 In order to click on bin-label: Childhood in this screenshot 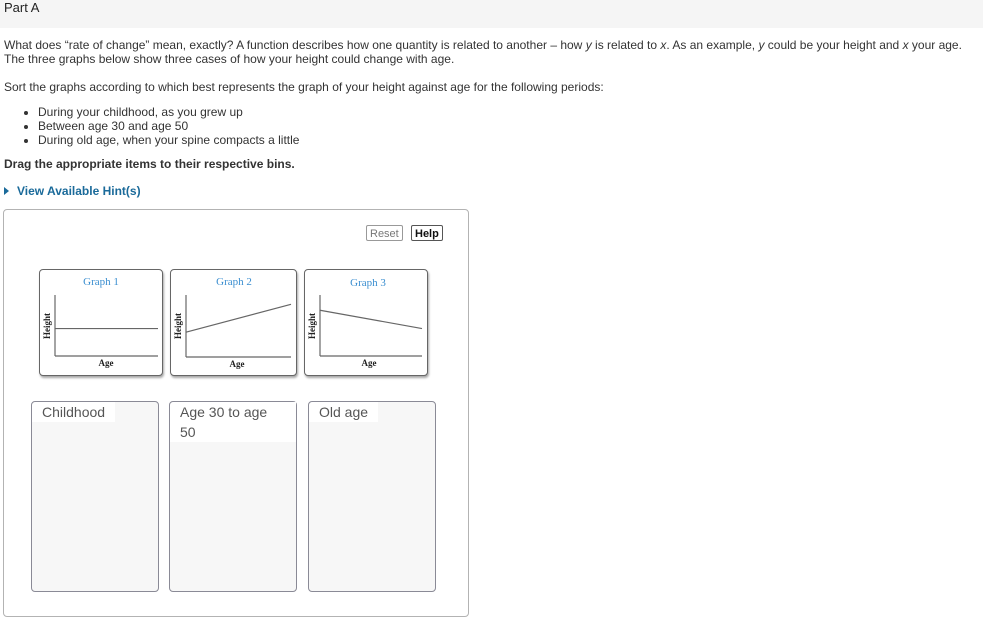, I will do `click(74, 412)`.